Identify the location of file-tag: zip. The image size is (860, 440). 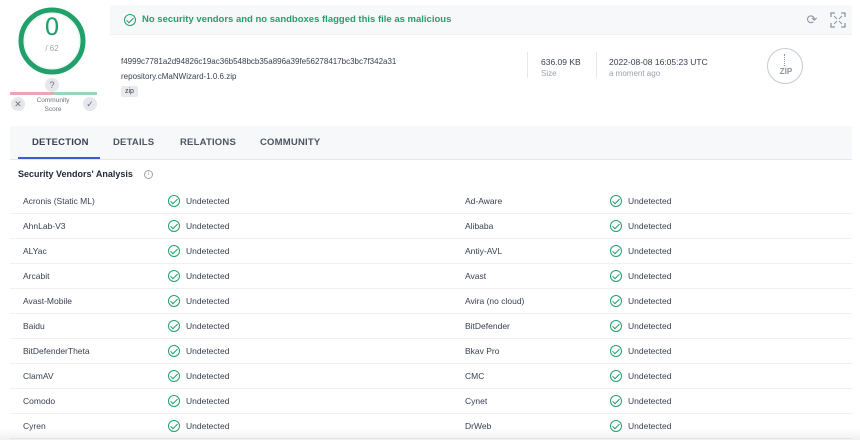
(129, 91).